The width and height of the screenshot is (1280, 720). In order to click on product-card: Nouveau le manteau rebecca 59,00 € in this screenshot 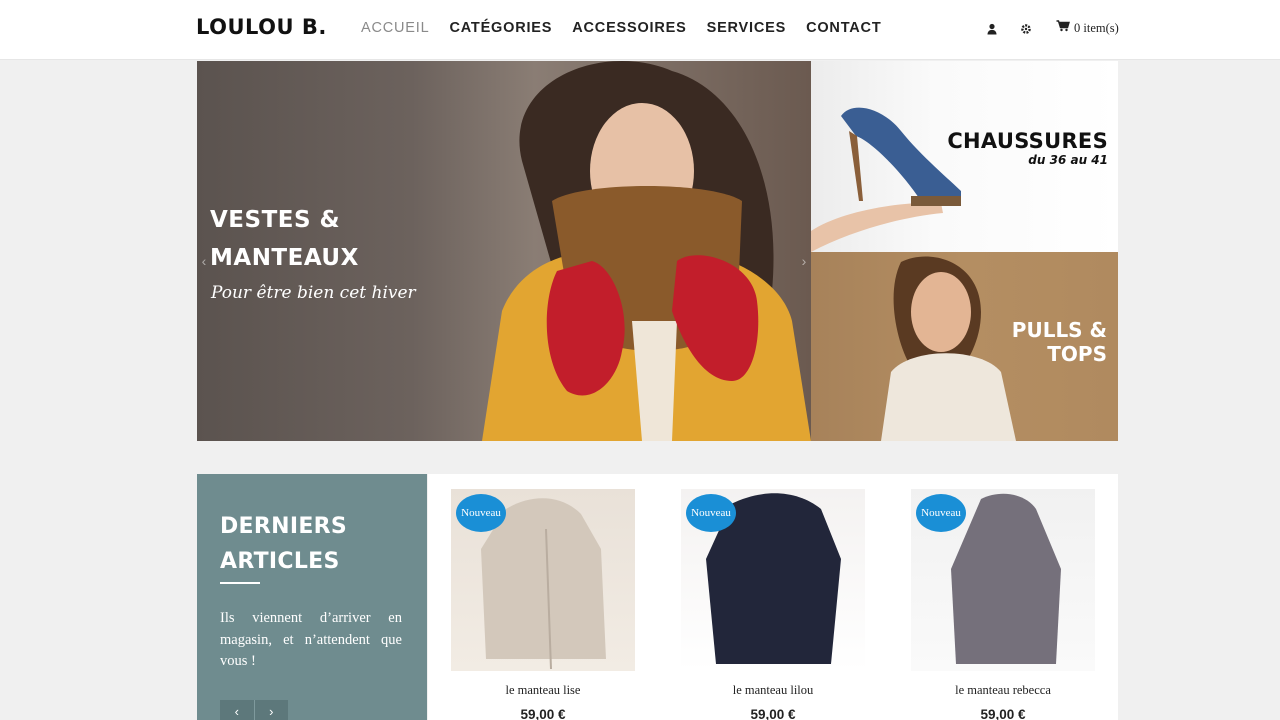, I will do `click(1003, 597)`.